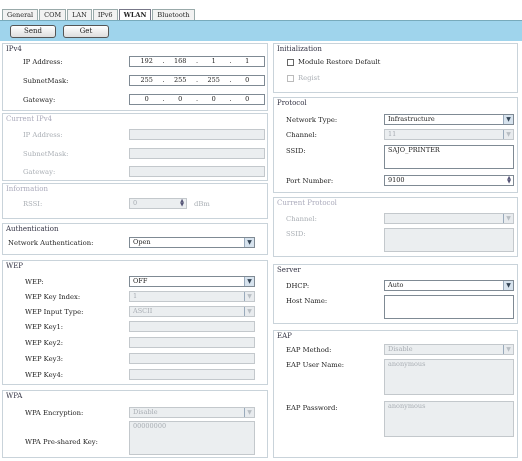 This screenshot has width=522, height=461. Describe the element at coordinates (396, 285) in the screenshot. I see `dhcp-value: Auto` at that location.